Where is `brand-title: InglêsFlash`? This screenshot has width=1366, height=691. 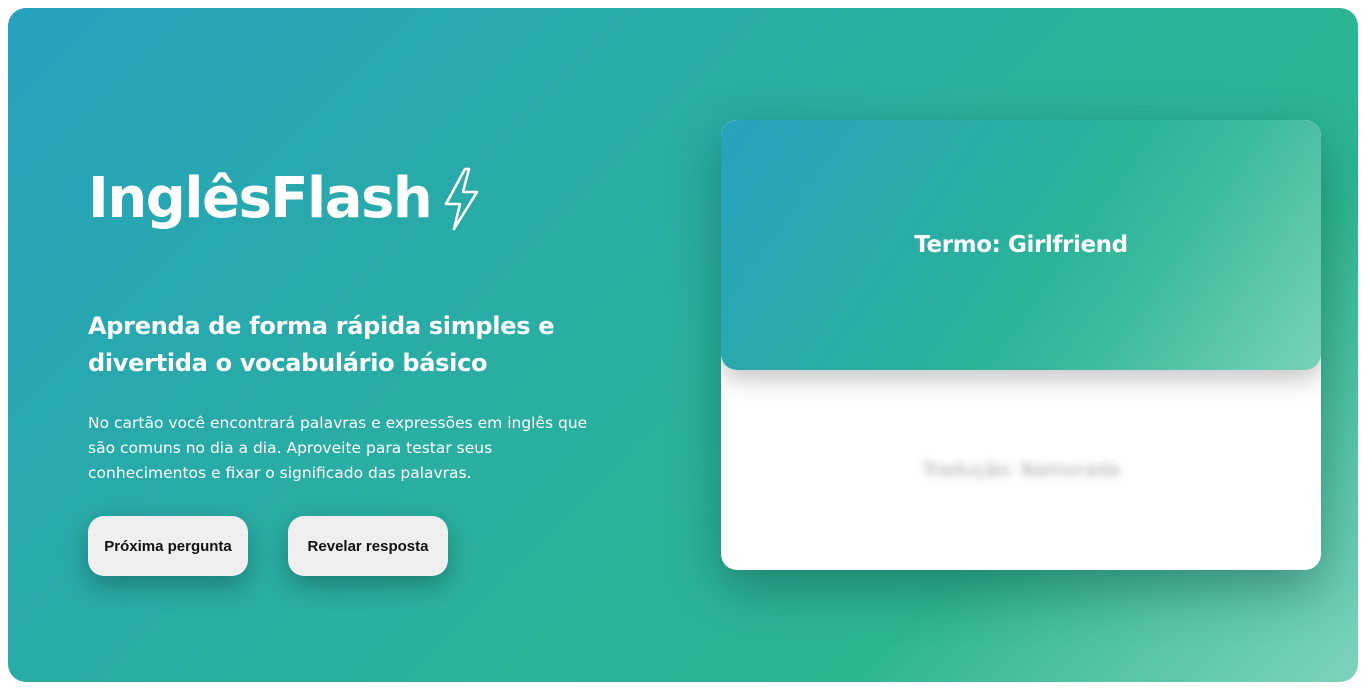 brand-title: InglêsFlash is located at coordinates (260, 198).